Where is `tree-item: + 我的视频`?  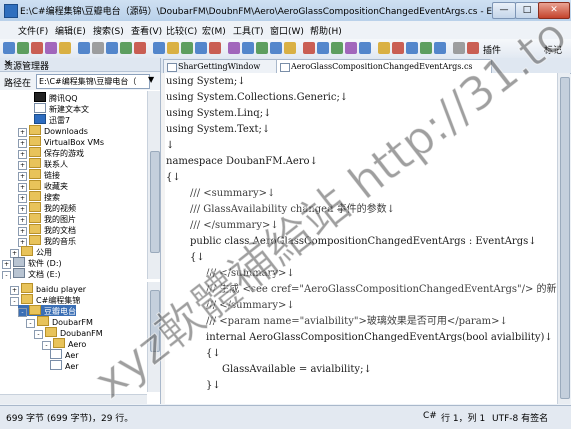 tree-item: + 我的视频 is located at coordinates (47, 208).